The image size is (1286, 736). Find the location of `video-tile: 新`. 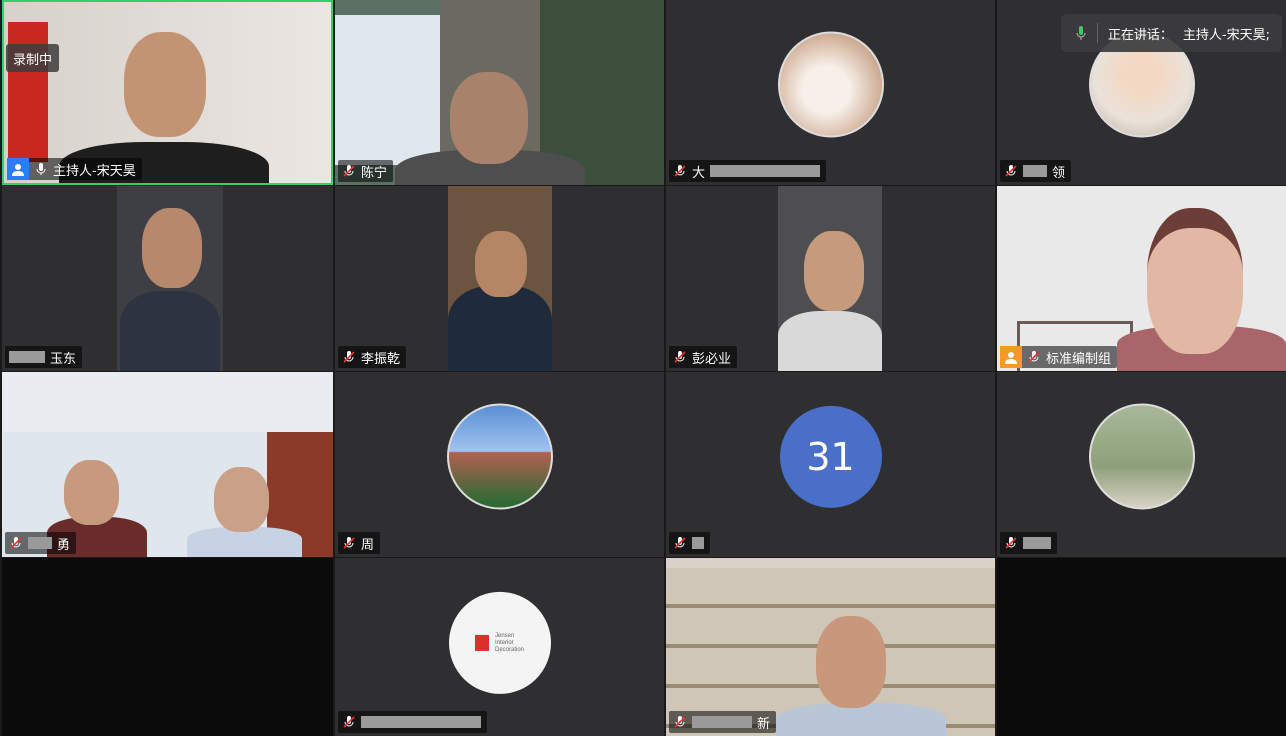

video-tile: 新 is located at coordinates (830, 647).